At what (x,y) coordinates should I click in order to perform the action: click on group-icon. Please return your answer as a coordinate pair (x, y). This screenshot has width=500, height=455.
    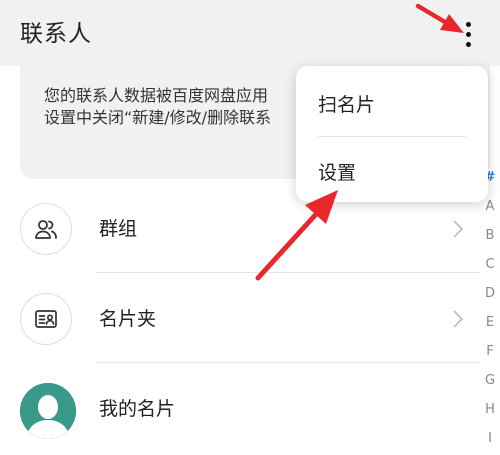
    Looking at the image, I should click on (46, 229).